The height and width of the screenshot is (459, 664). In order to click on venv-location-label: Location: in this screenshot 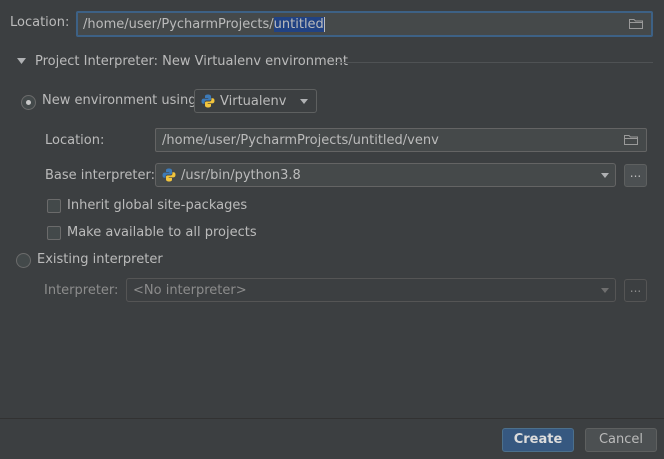, I will do `click(75, 140)`.